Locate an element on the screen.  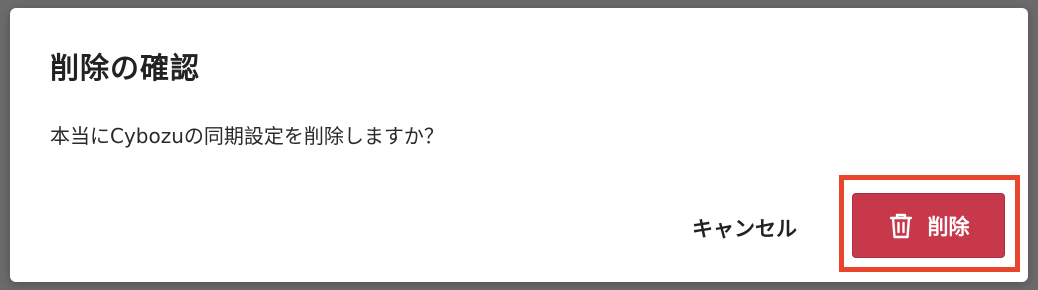
cancel-button: キャンセル is located at coordinates (744, 228).